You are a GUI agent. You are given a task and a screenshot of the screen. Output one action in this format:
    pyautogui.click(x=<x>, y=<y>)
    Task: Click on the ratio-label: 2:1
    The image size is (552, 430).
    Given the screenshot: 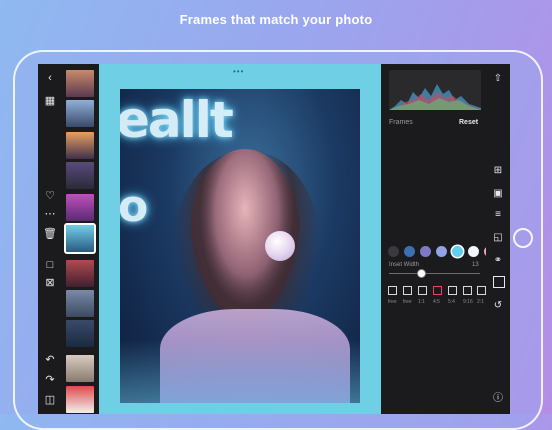 What is the action you would take?
    pyautogui.click(x=480, y=302)
    